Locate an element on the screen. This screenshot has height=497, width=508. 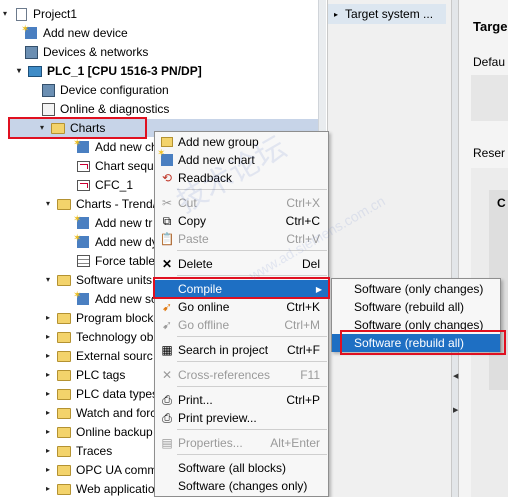
tree-item-online-backups: ▸ Online backup is located at coordinates (98, 432).